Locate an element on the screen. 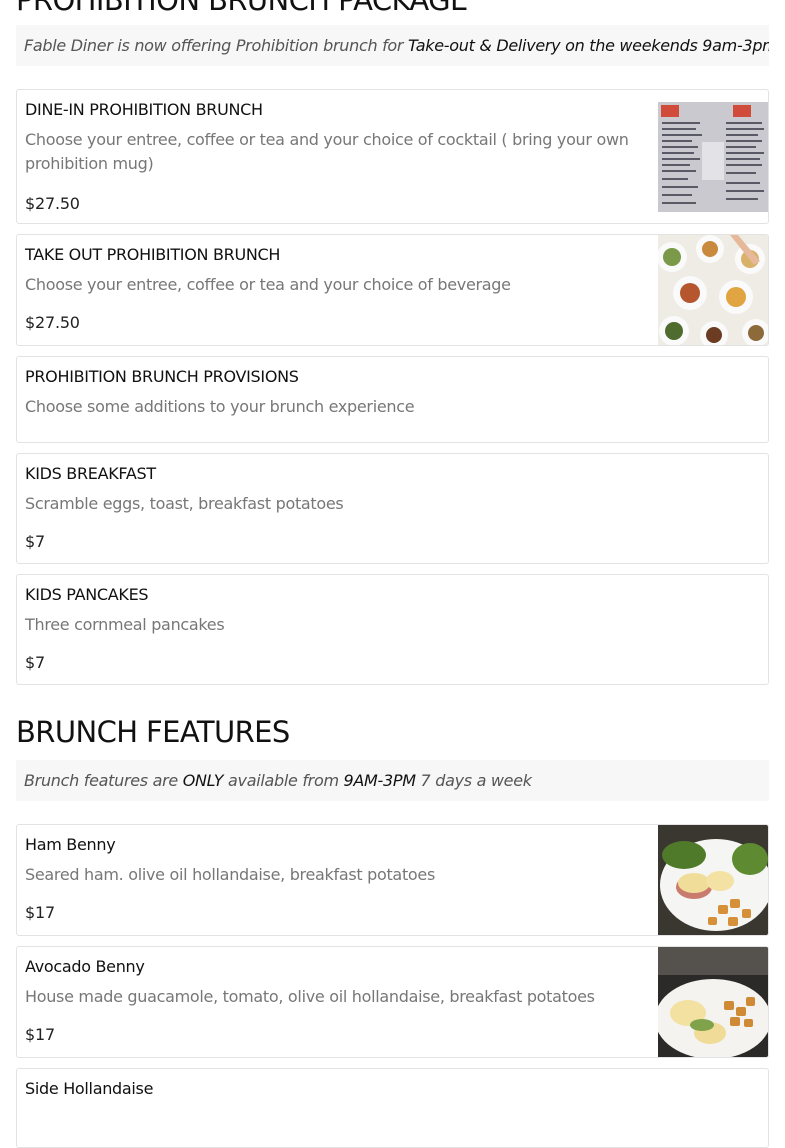  ham-benny-photo is located at coordinates (713, 880).